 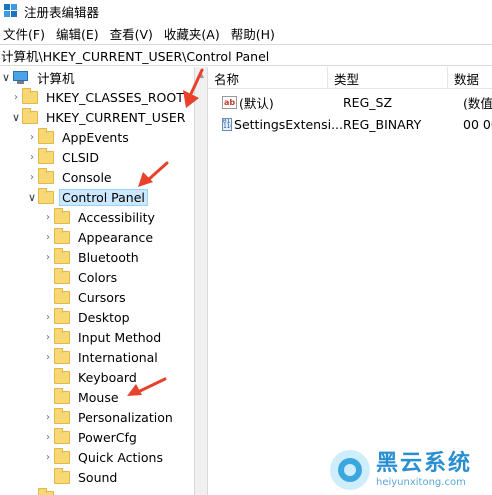 What do you see at coordinates (118, 357) in the screenshot?
I see `tree-label: International` at bounding box center [118, 357].